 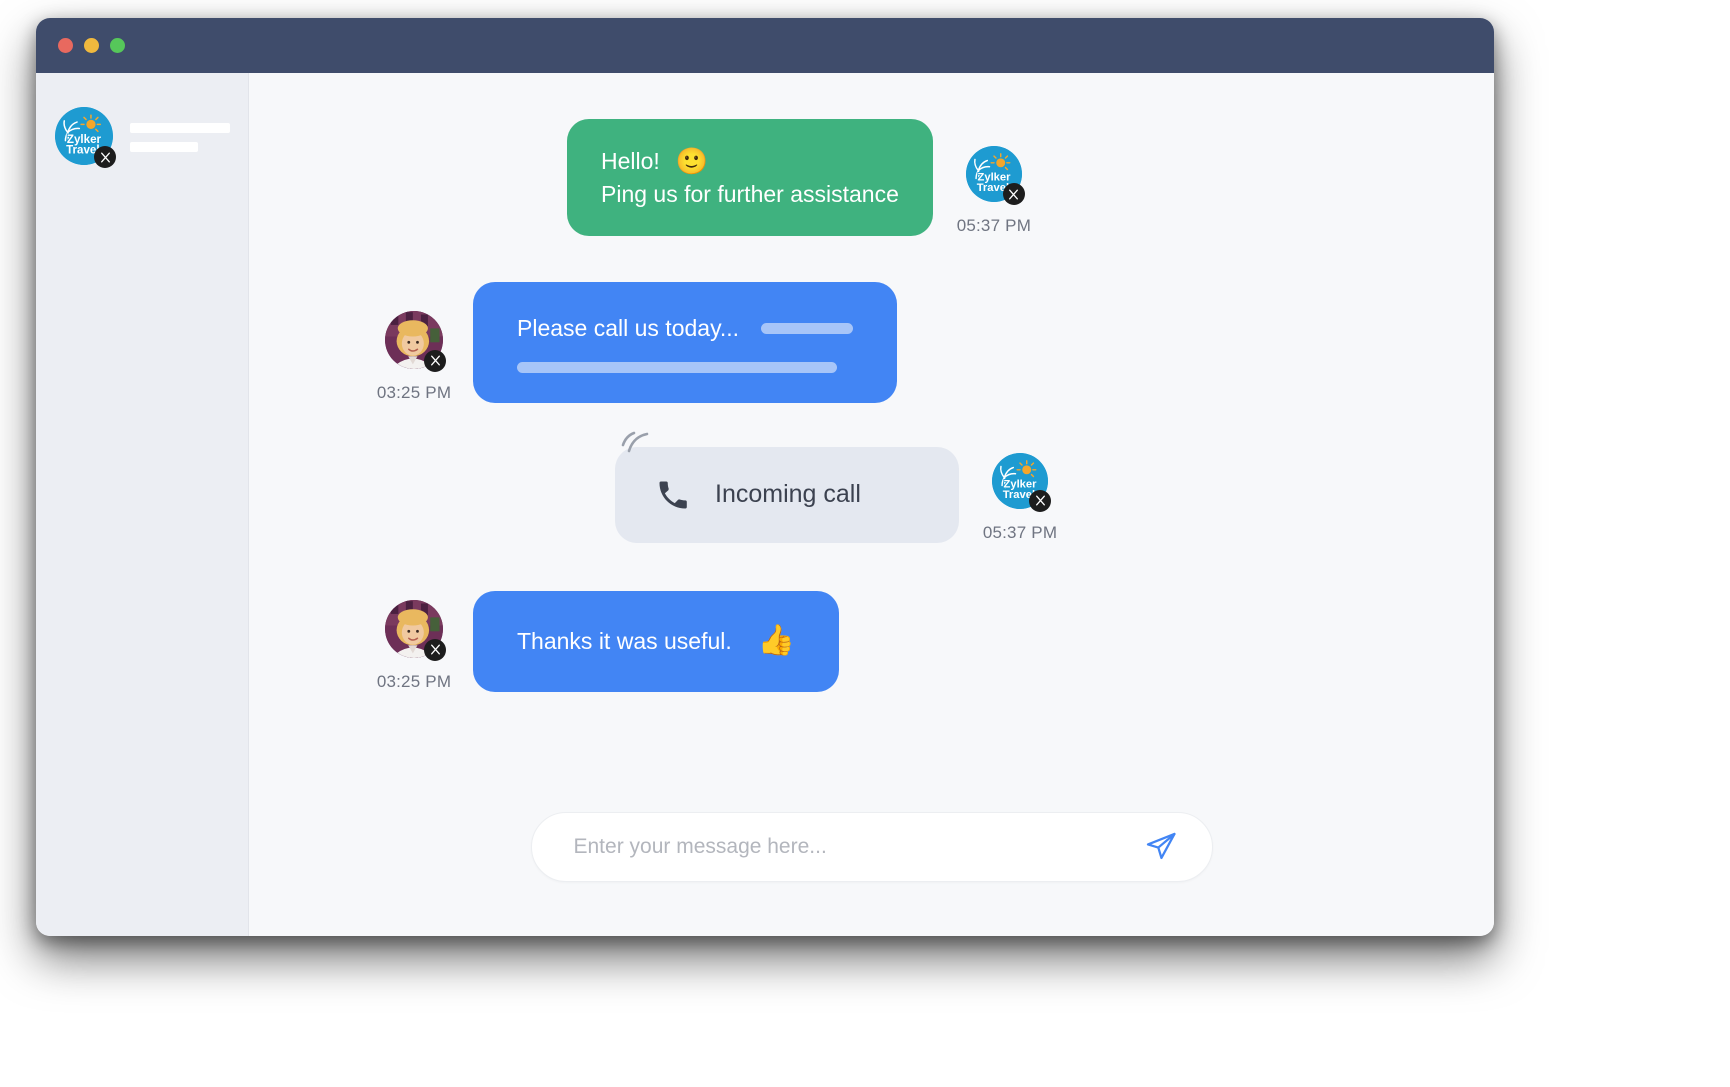 I want to click on message-bubble-thanks: Thanks it was useful. 👍, so click(x=656, y=641).